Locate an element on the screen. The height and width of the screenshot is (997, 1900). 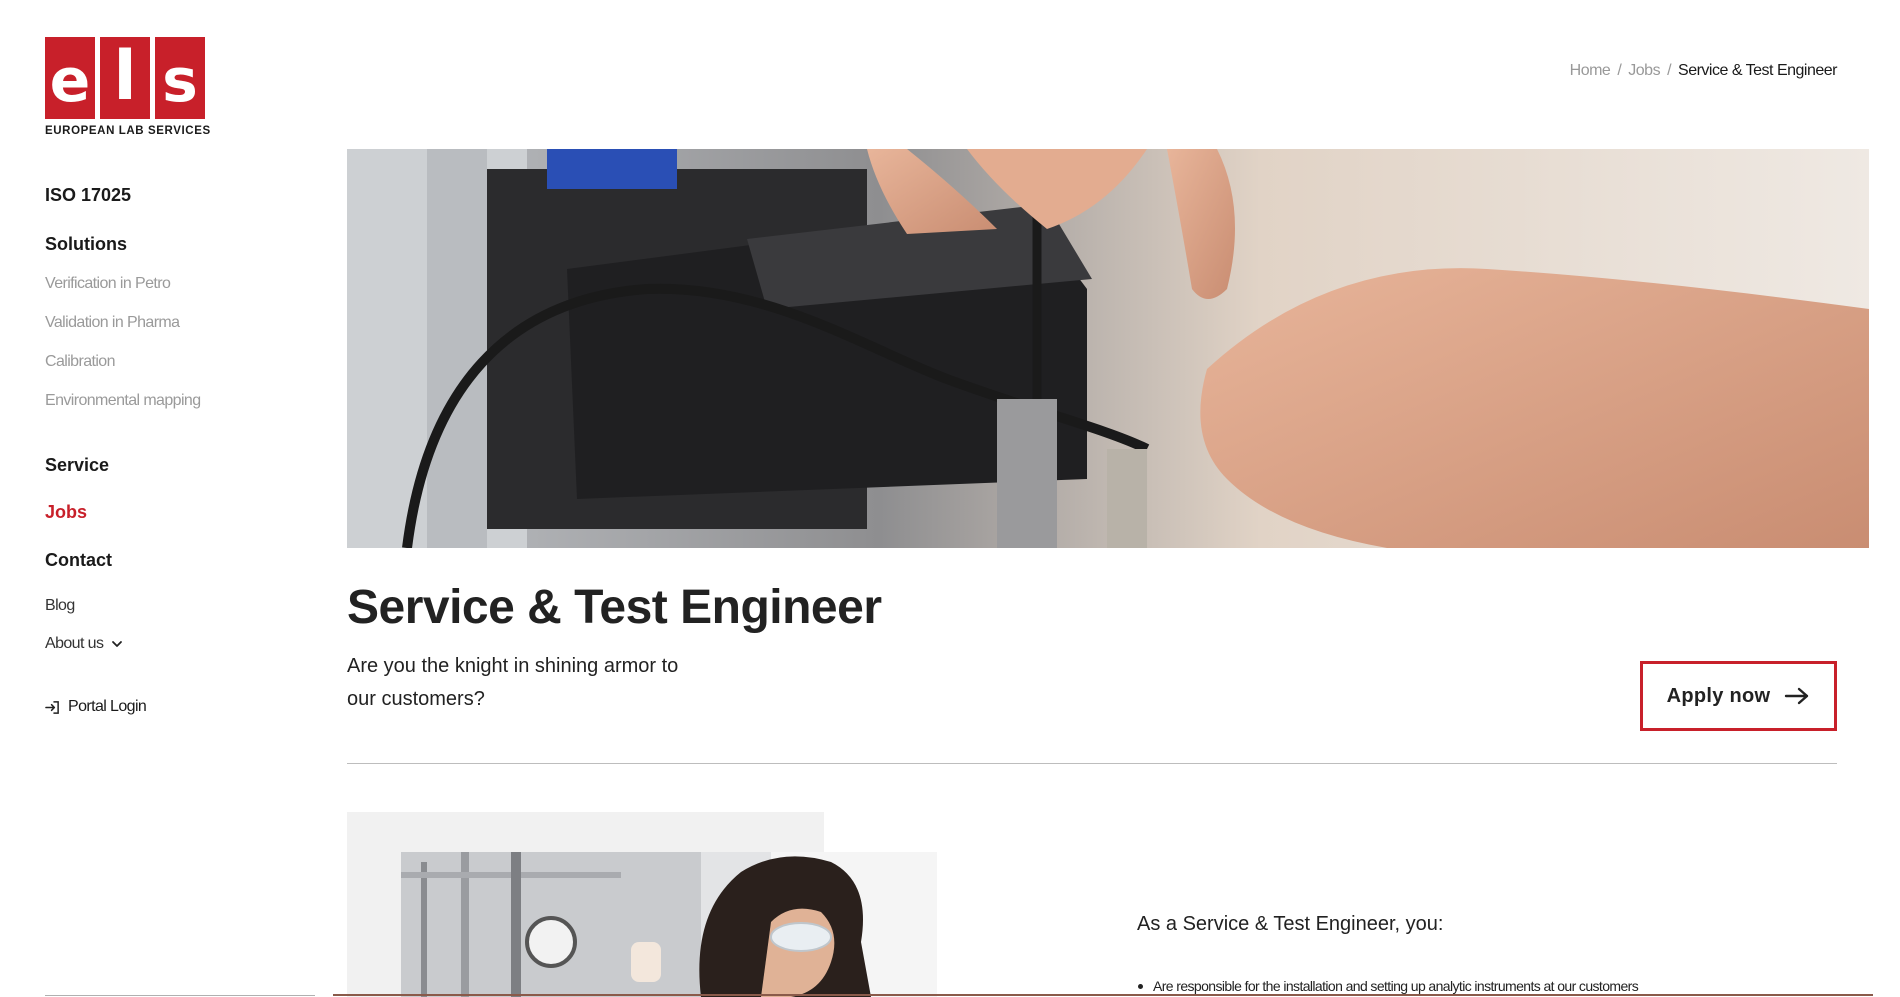
arrow-right-icon is located at coordinates (1797, 696).